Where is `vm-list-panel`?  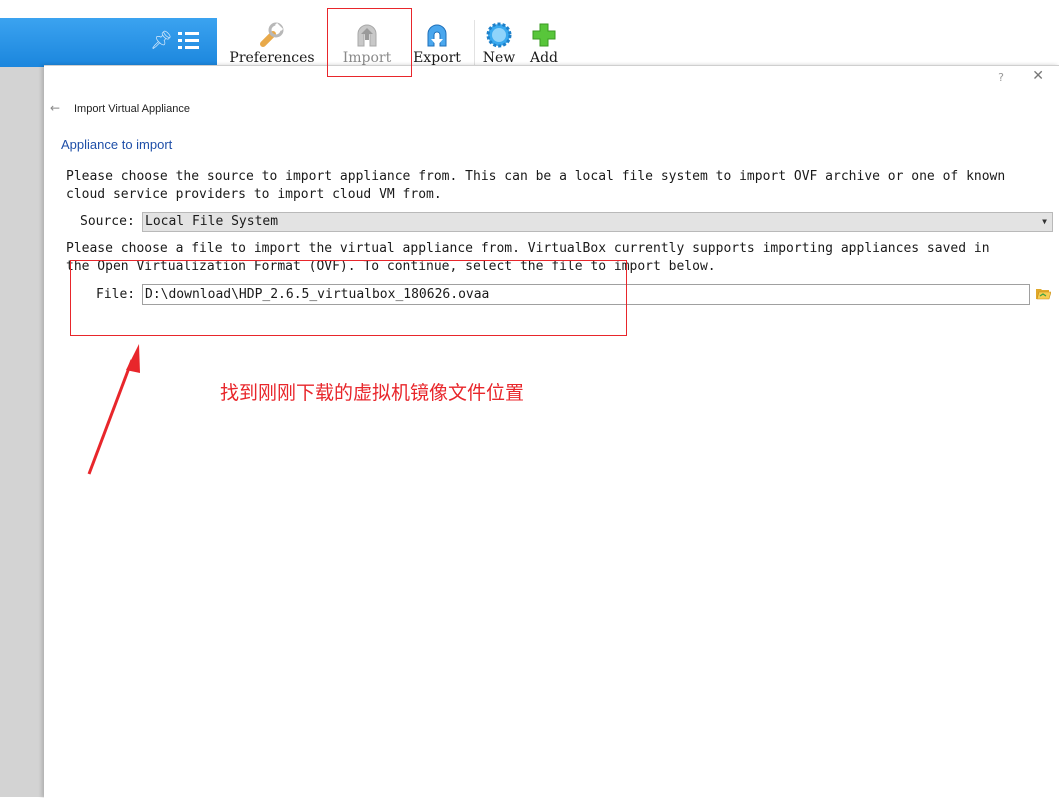
vm-list-panel is located at coordinates (22, 432).